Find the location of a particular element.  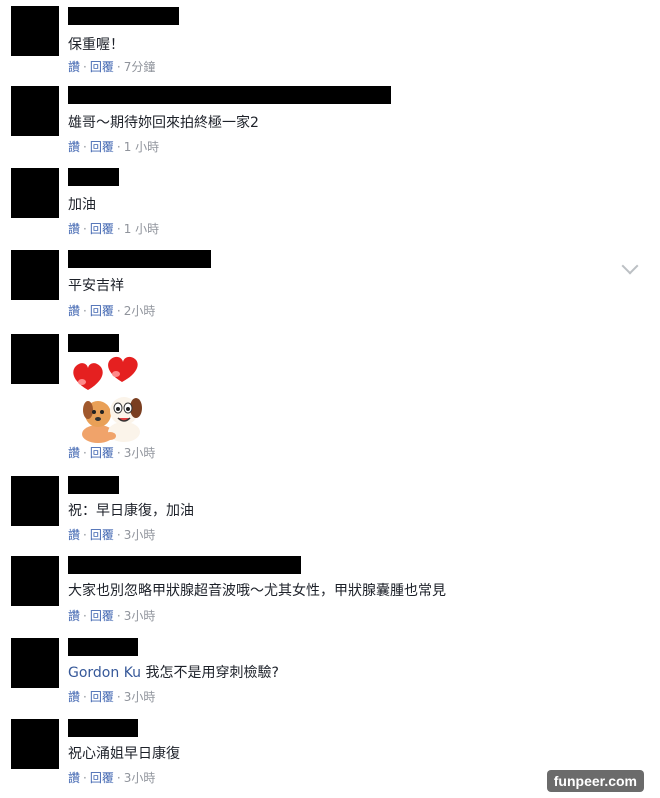

chevron-down-icon is located at coordinates (630, 266).